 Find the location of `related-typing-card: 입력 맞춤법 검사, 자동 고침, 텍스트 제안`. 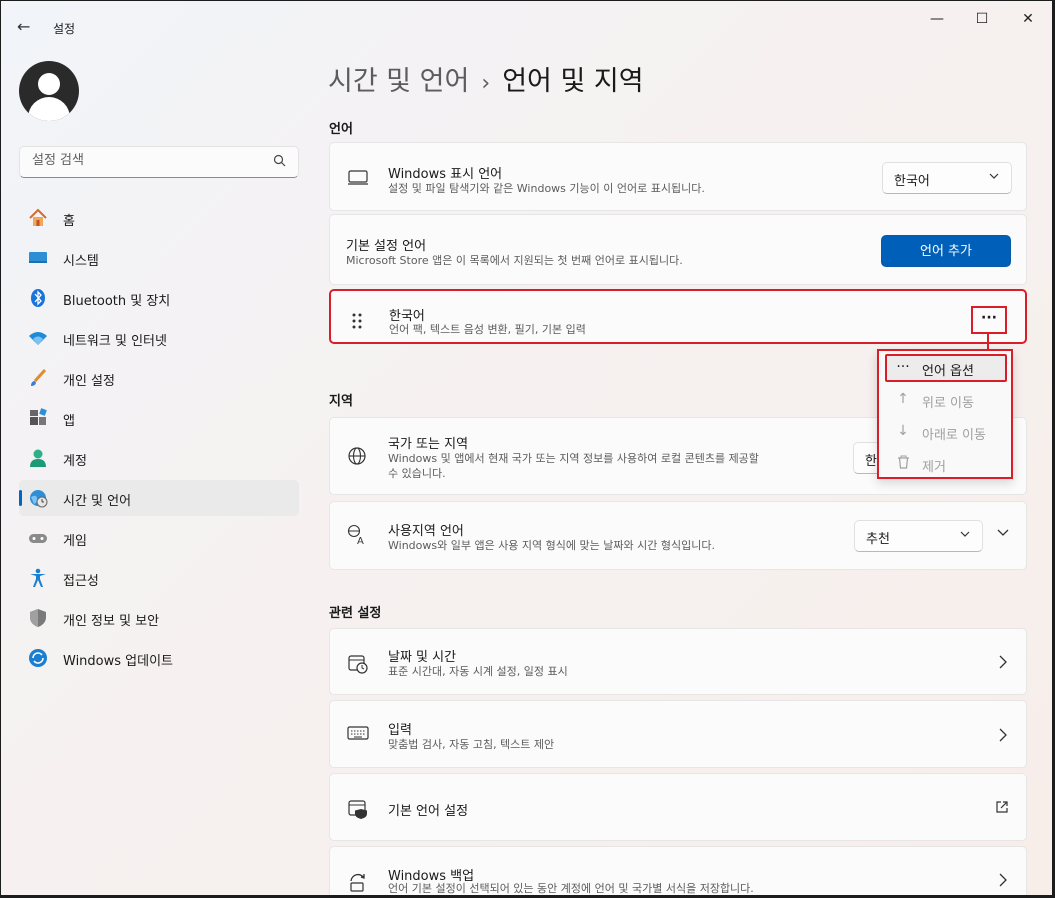

related-typing-card: 입력 맞춤법 검사, 자동 고침, 텍스트 제안 is located at coordinates (678, 734).